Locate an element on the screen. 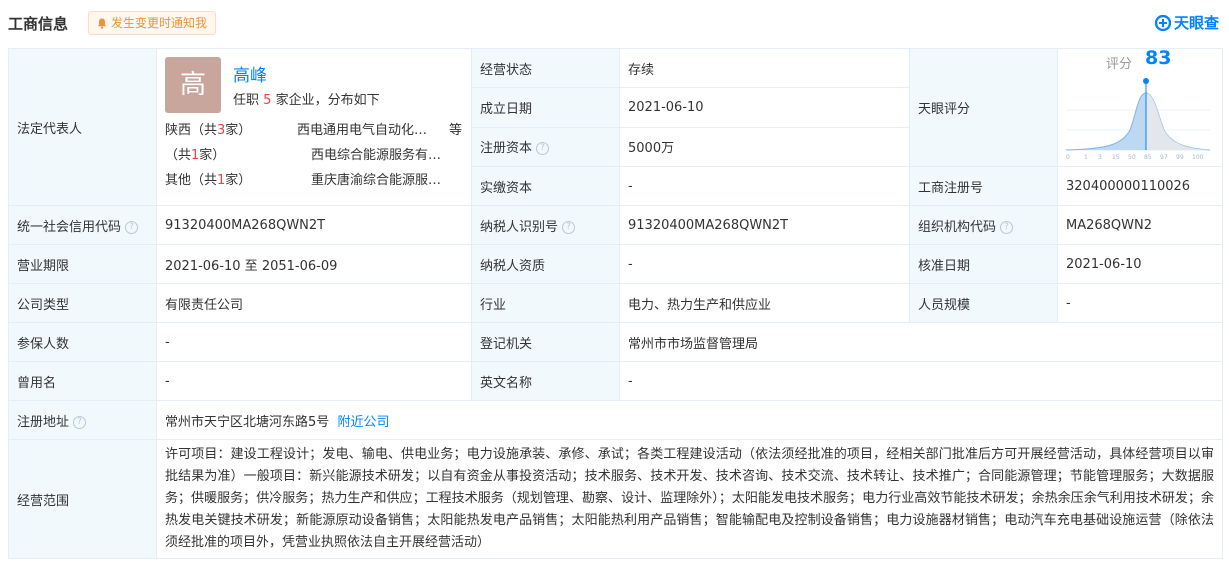 The height and width of the screenshot is (574, 1229). taxpayer-id-value: 91320400MA268QWN2T is located at coordinates (764, 225).